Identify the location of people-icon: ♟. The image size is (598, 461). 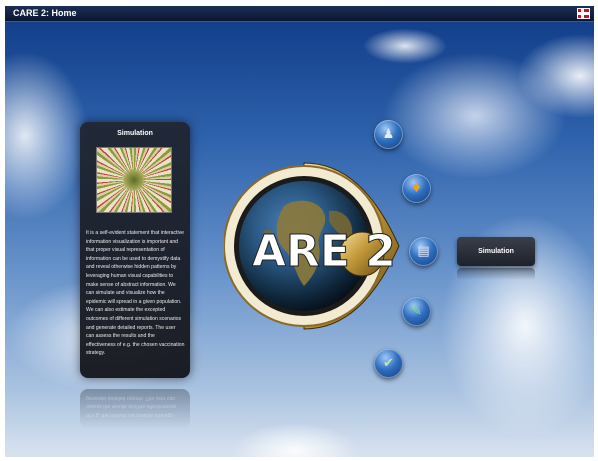
(388, 134).